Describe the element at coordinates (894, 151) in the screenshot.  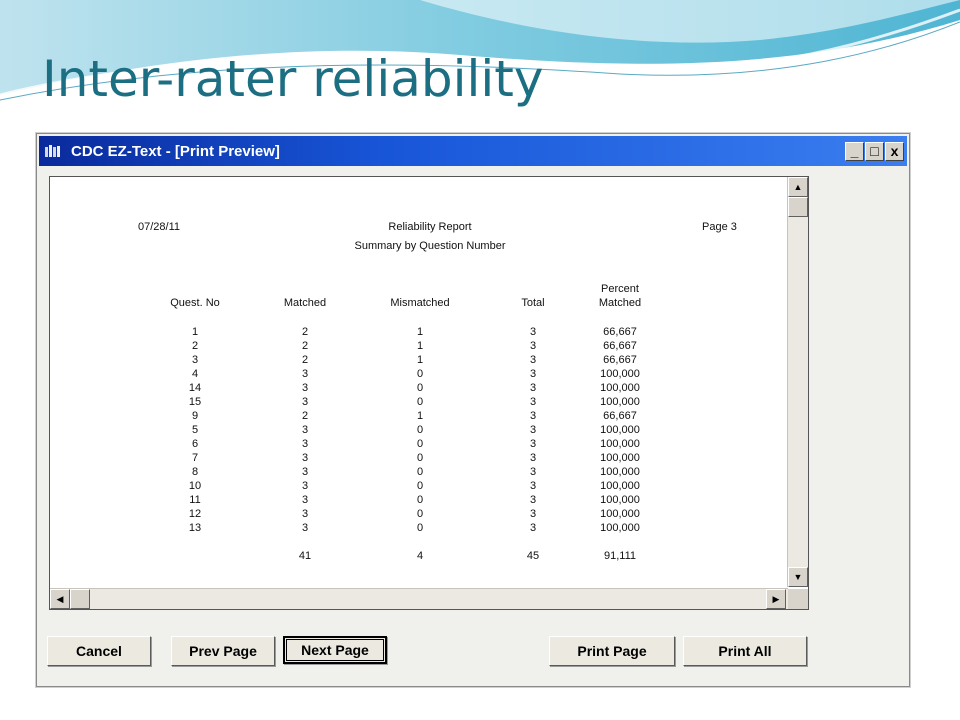
I see `close-button: x` at that location.